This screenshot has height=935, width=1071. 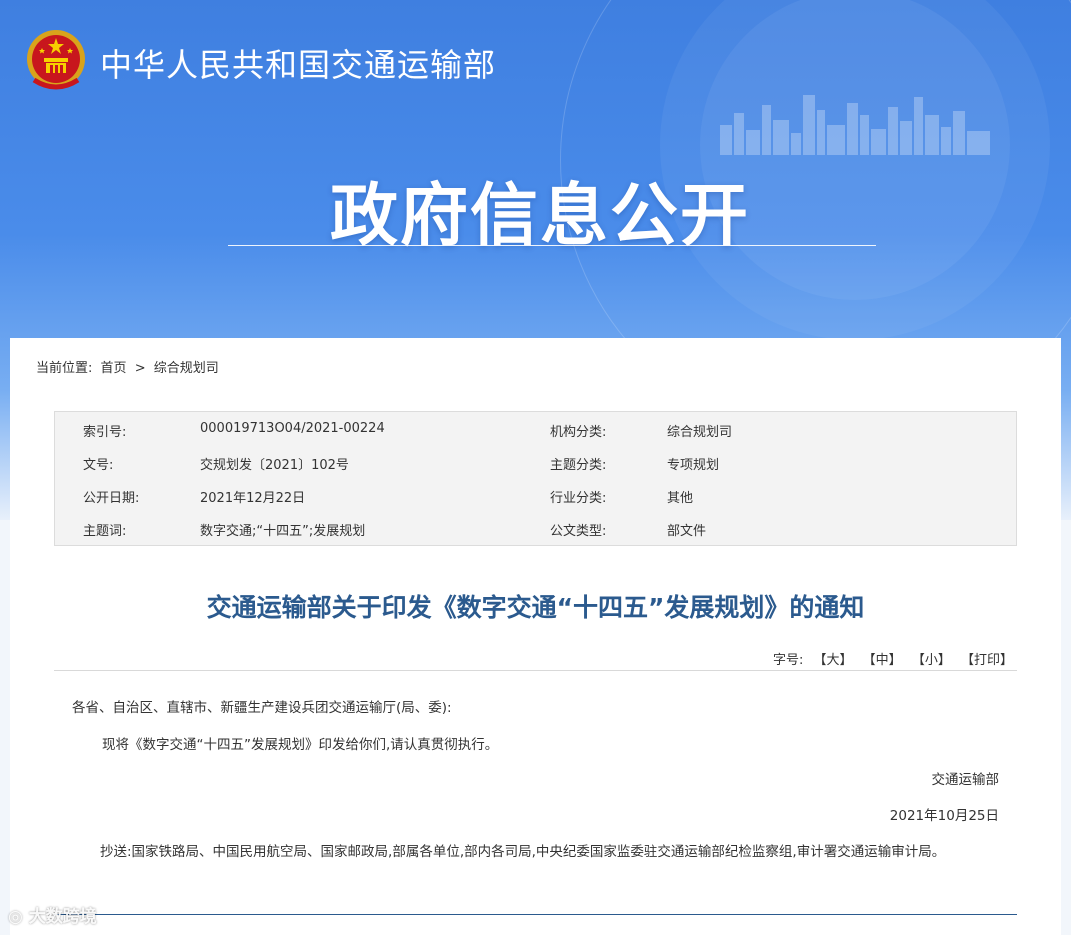 What do you see at coordinates (687, 531) in the screenshot?
I see `metadata-value: 部文件` at bounding box center [687, 531].